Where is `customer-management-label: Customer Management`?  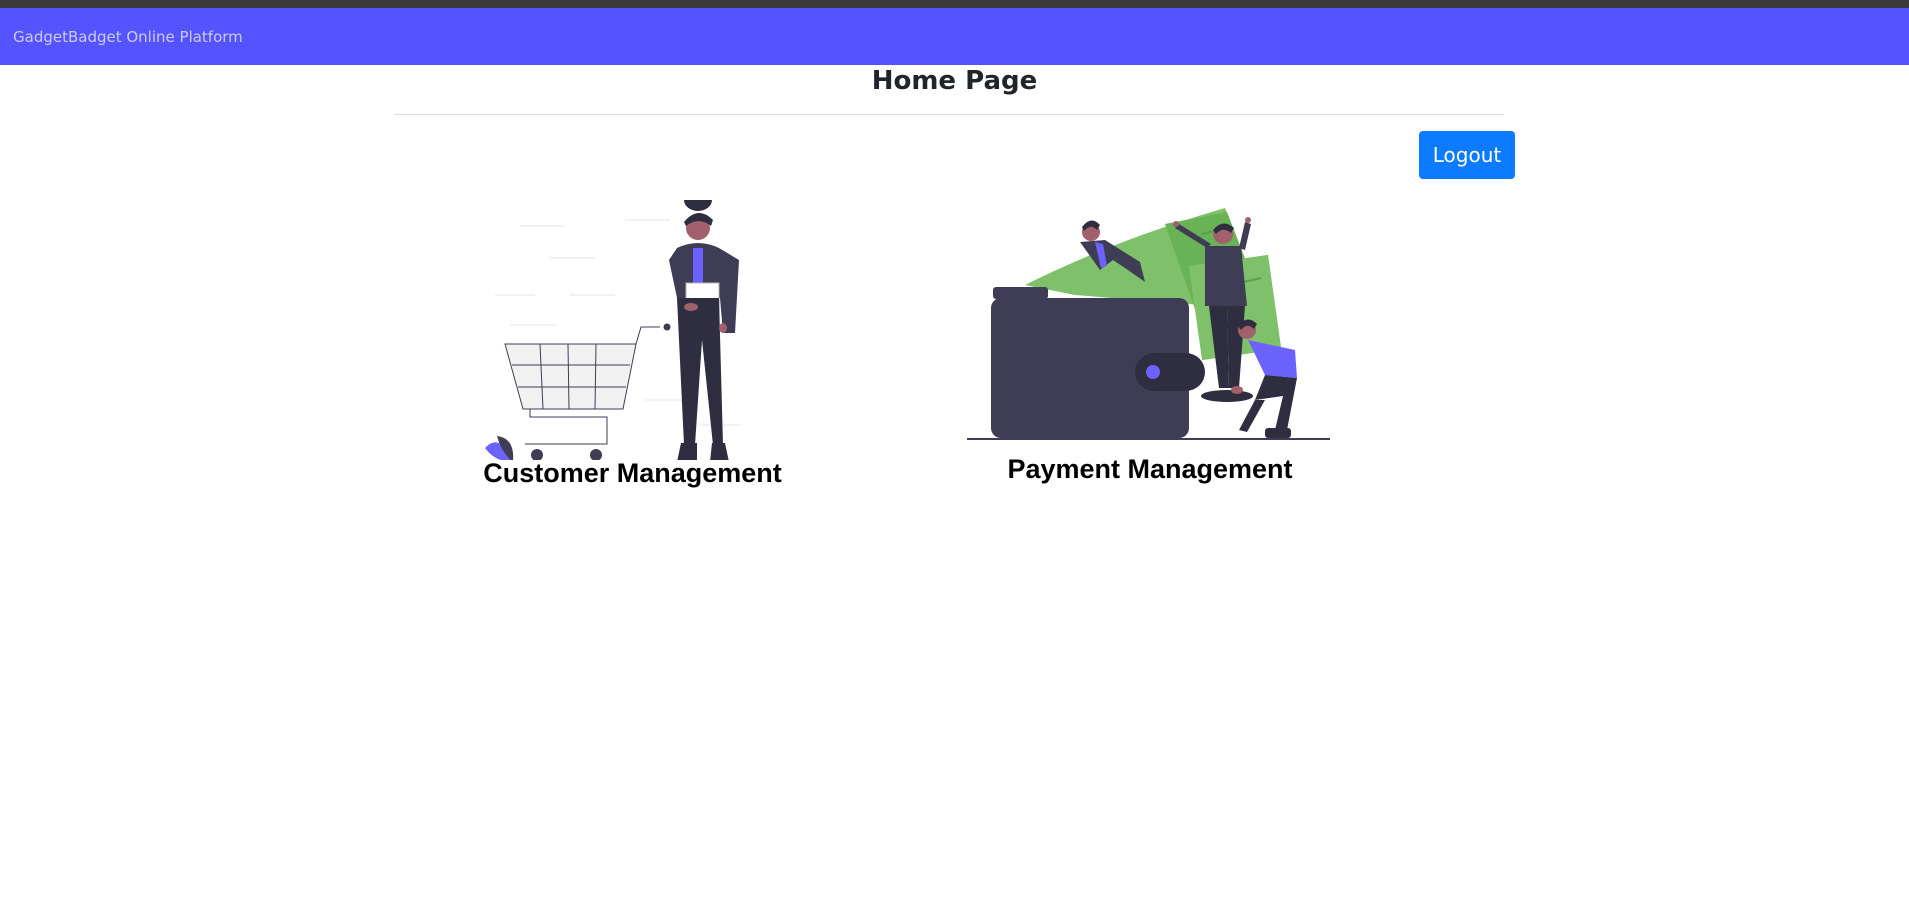 customer-management-label: Customer Management is located at coordinates (632, 473).